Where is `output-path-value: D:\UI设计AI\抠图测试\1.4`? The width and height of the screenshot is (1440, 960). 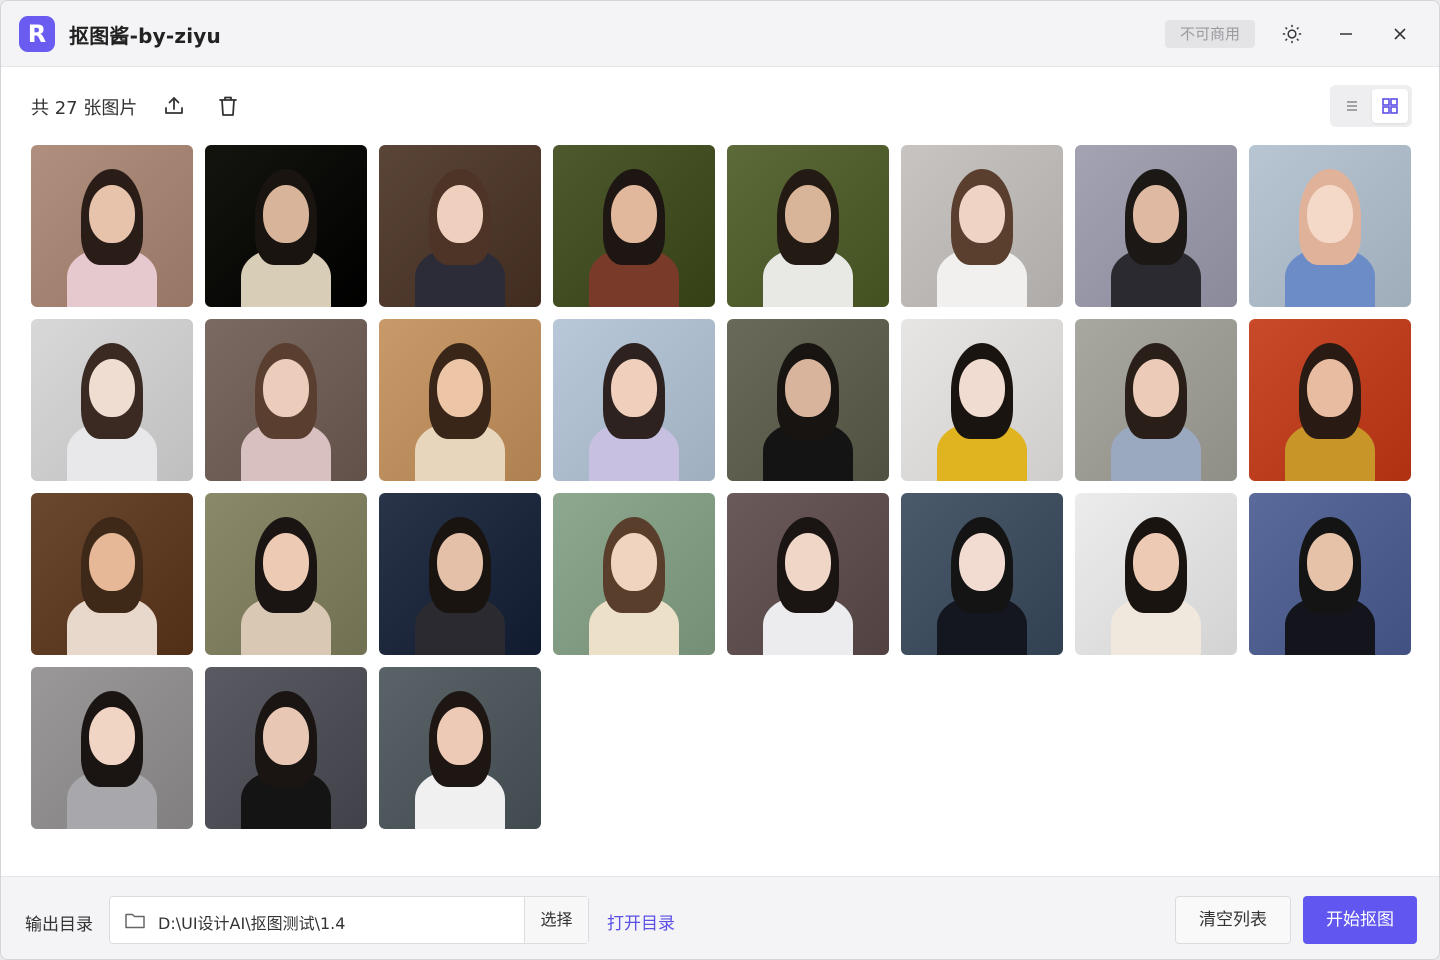 output-path-value: D:\UI设计AI\抠图测试\1.4 is located at coordinates (252, 923).